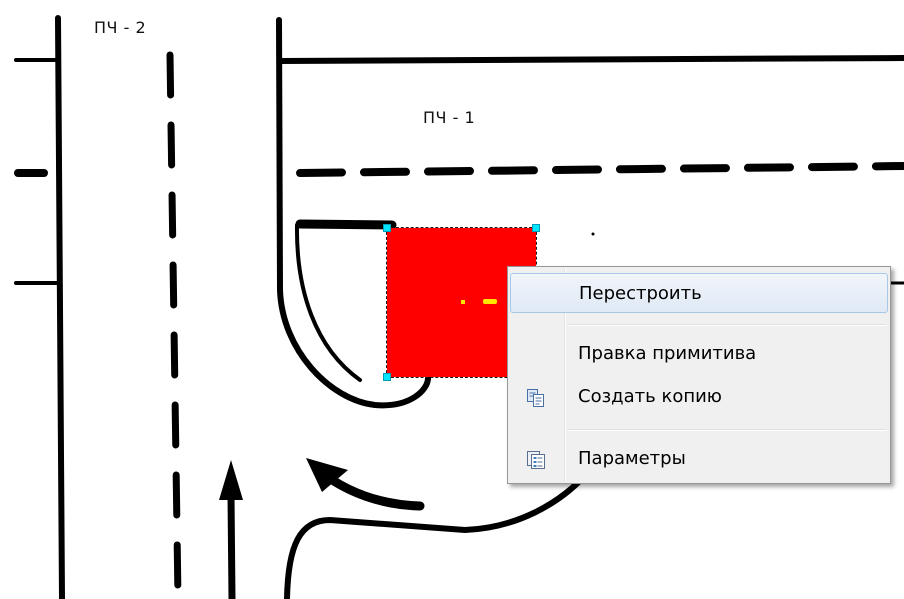  What do you see at coordinates (600, 169) in the screenshot?
I see `lane-divider-horizontal` at bounding box center [600, 169].